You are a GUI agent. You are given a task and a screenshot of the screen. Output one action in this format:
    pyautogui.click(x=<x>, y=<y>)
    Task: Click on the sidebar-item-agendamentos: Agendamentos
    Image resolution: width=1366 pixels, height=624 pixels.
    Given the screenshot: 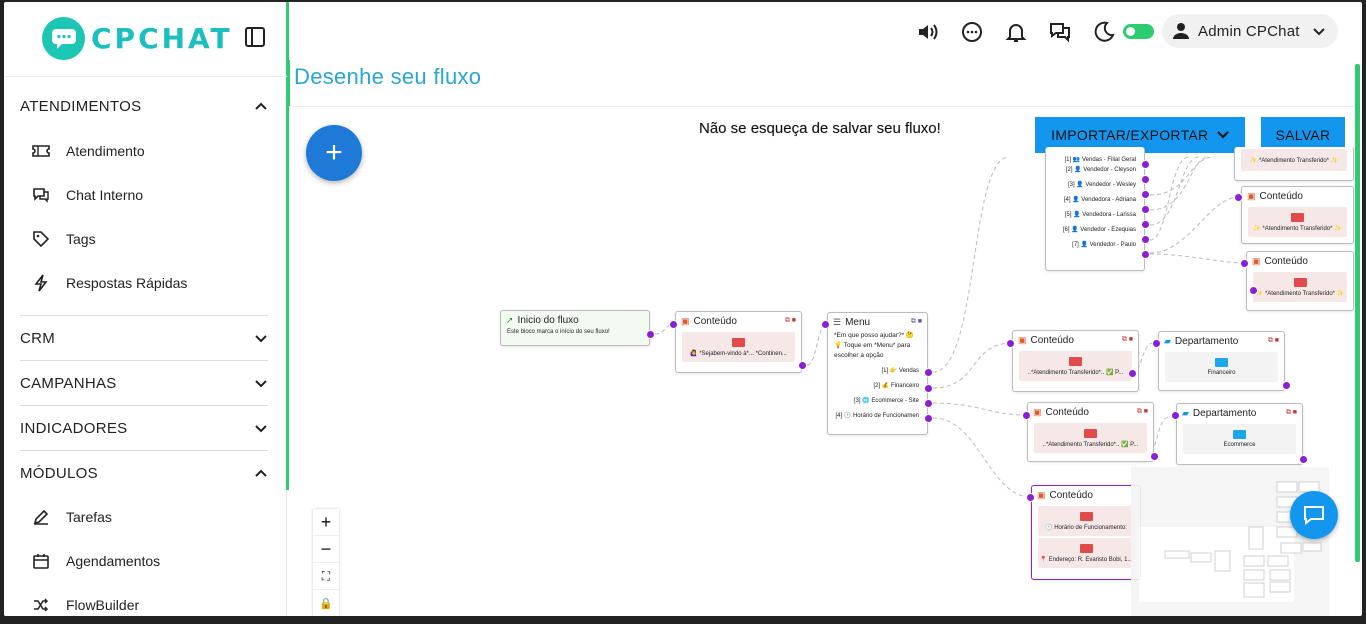 What is the action you would take?
    pyautogui.click(x=96, y=561)
    